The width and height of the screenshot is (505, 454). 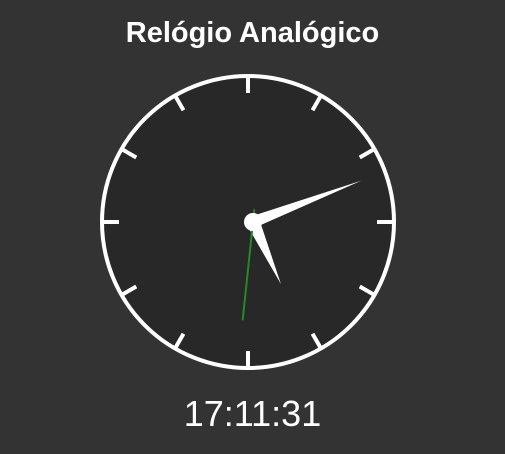 I want to click on center-pin, so click(x=253, y=222).